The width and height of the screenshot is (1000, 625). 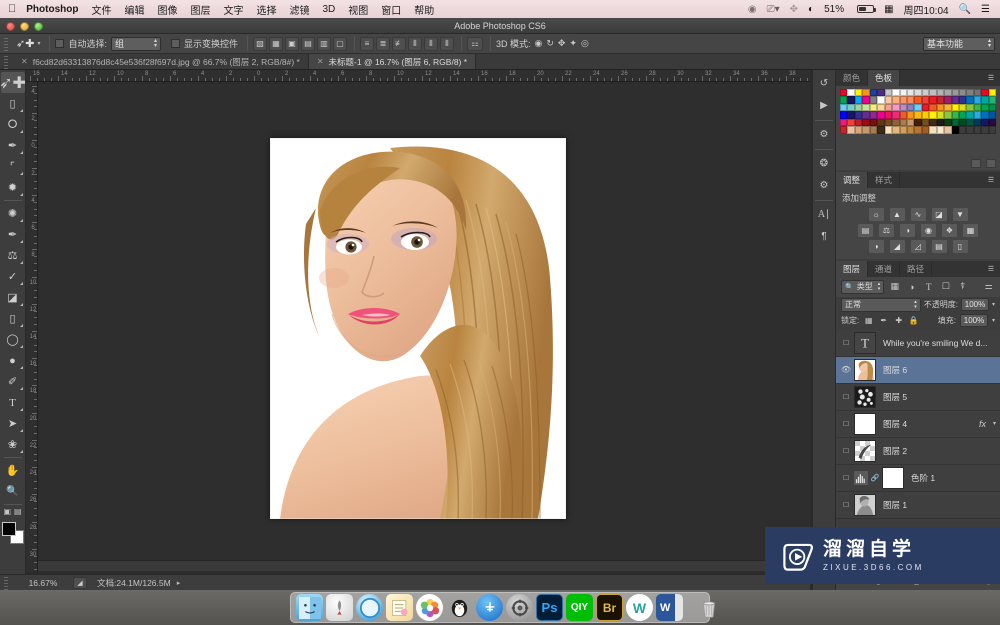 I want to click on blend-mode-dropdown: 正常 ▴ ▾, so click(x=881, y=304).